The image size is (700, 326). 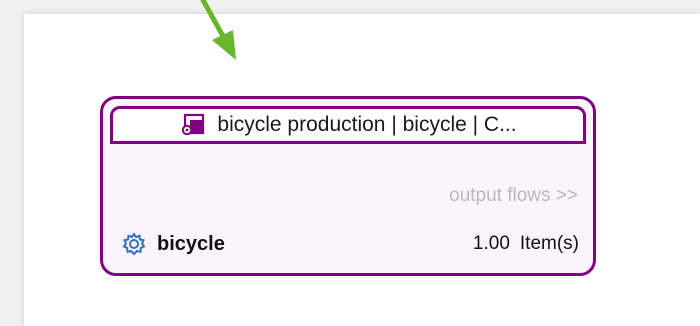 What do you see at coordinates (191, 243) in the screenshot?
I see `flow-name: bicycle` at bounding box center [191, 243].